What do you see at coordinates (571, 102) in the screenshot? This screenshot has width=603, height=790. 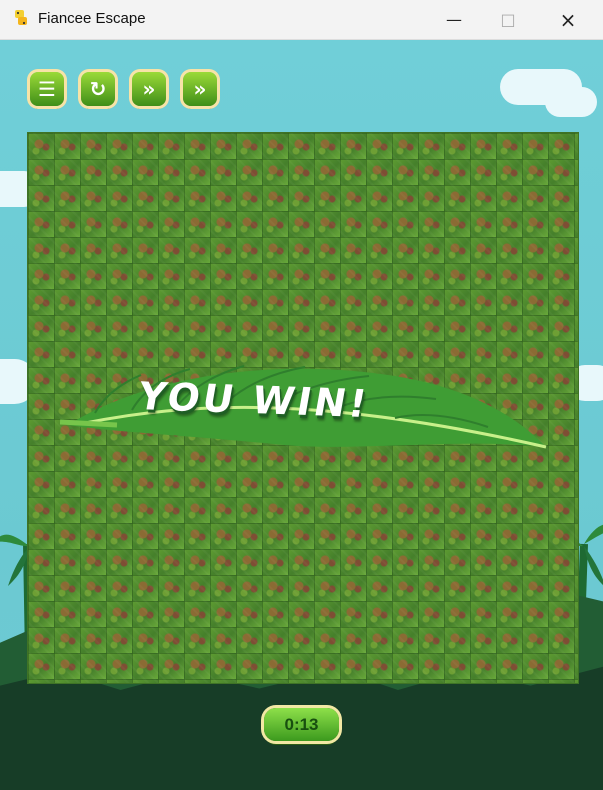 I see `cloud-right-small` at bounding box center [571, 102].